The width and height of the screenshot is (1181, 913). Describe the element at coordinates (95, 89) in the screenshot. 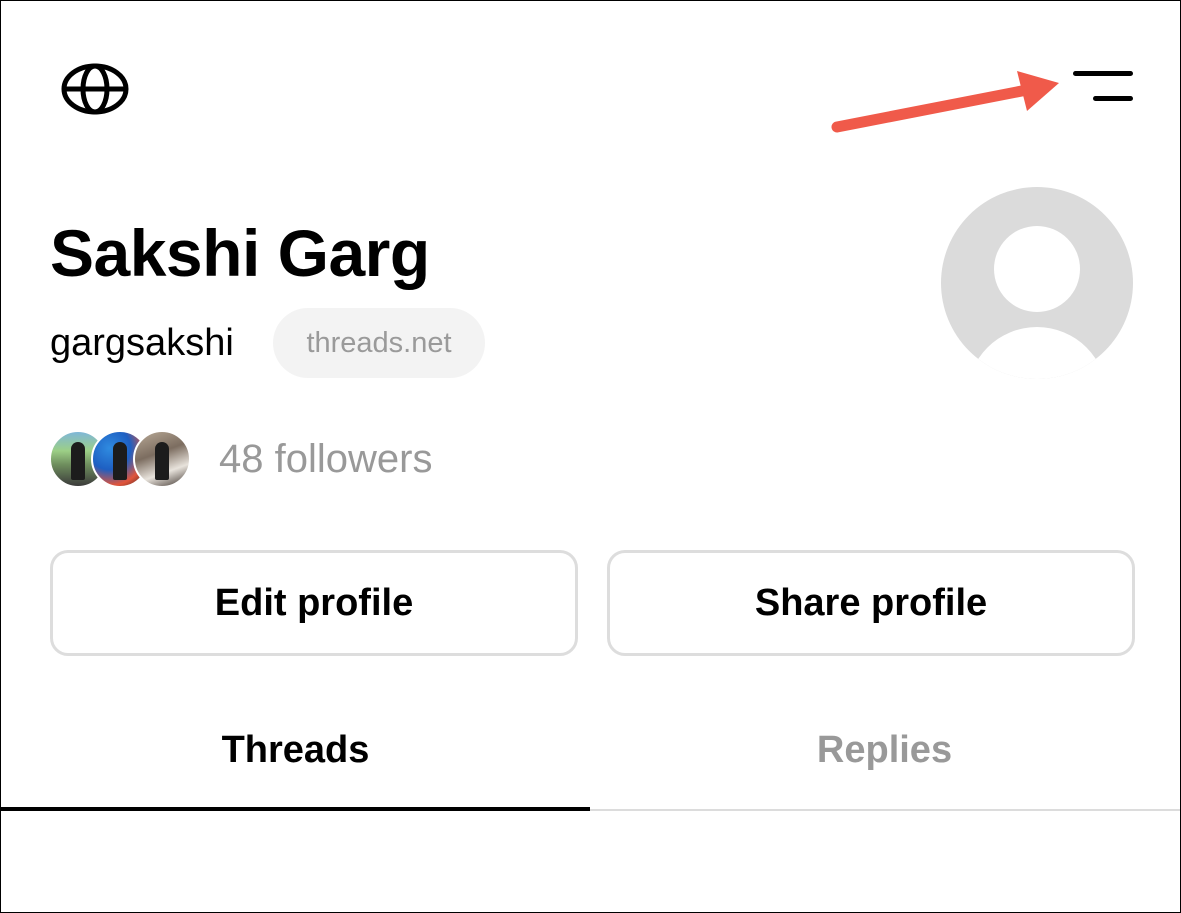

I see `globe-icon` at that location.